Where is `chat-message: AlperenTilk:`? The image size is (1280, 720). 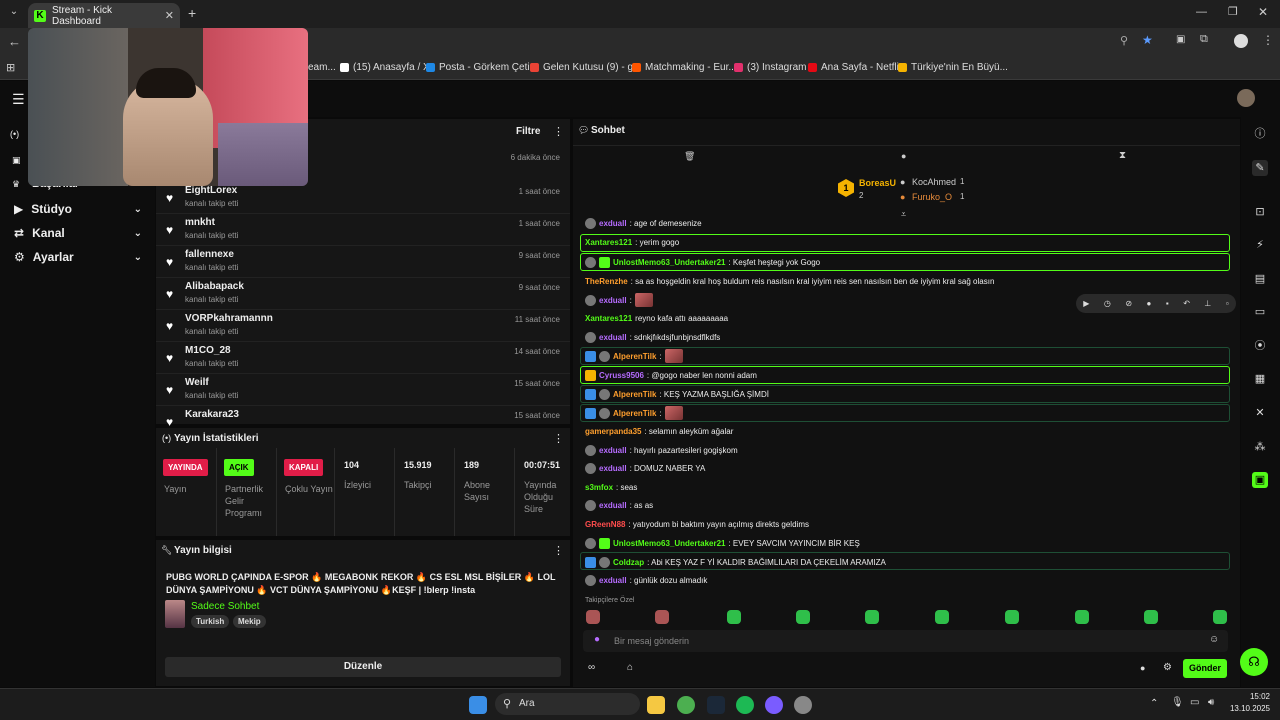
chat-message: AlperenTilk: is located at coordinates (634, 356).